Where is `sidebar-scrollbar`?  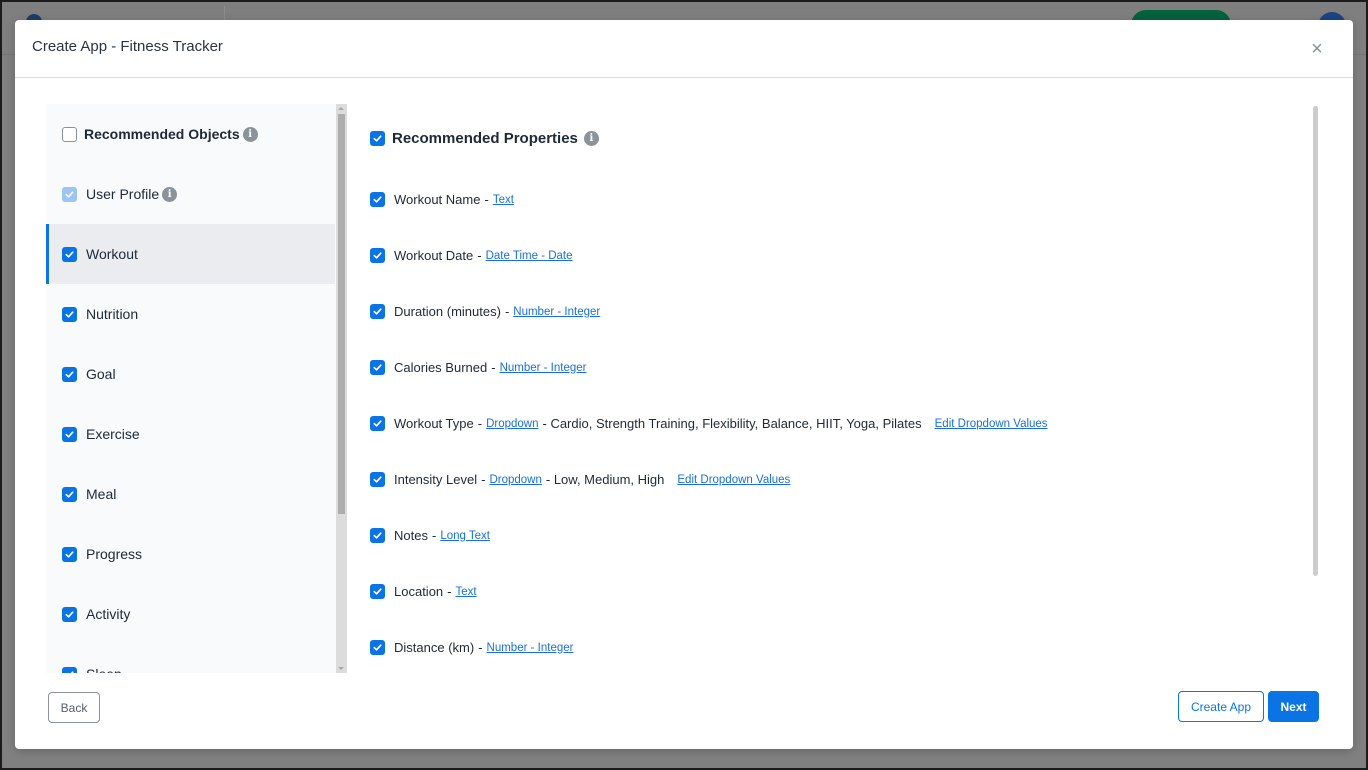
sidebar-scrollbar is located at coordinates (341, 388).